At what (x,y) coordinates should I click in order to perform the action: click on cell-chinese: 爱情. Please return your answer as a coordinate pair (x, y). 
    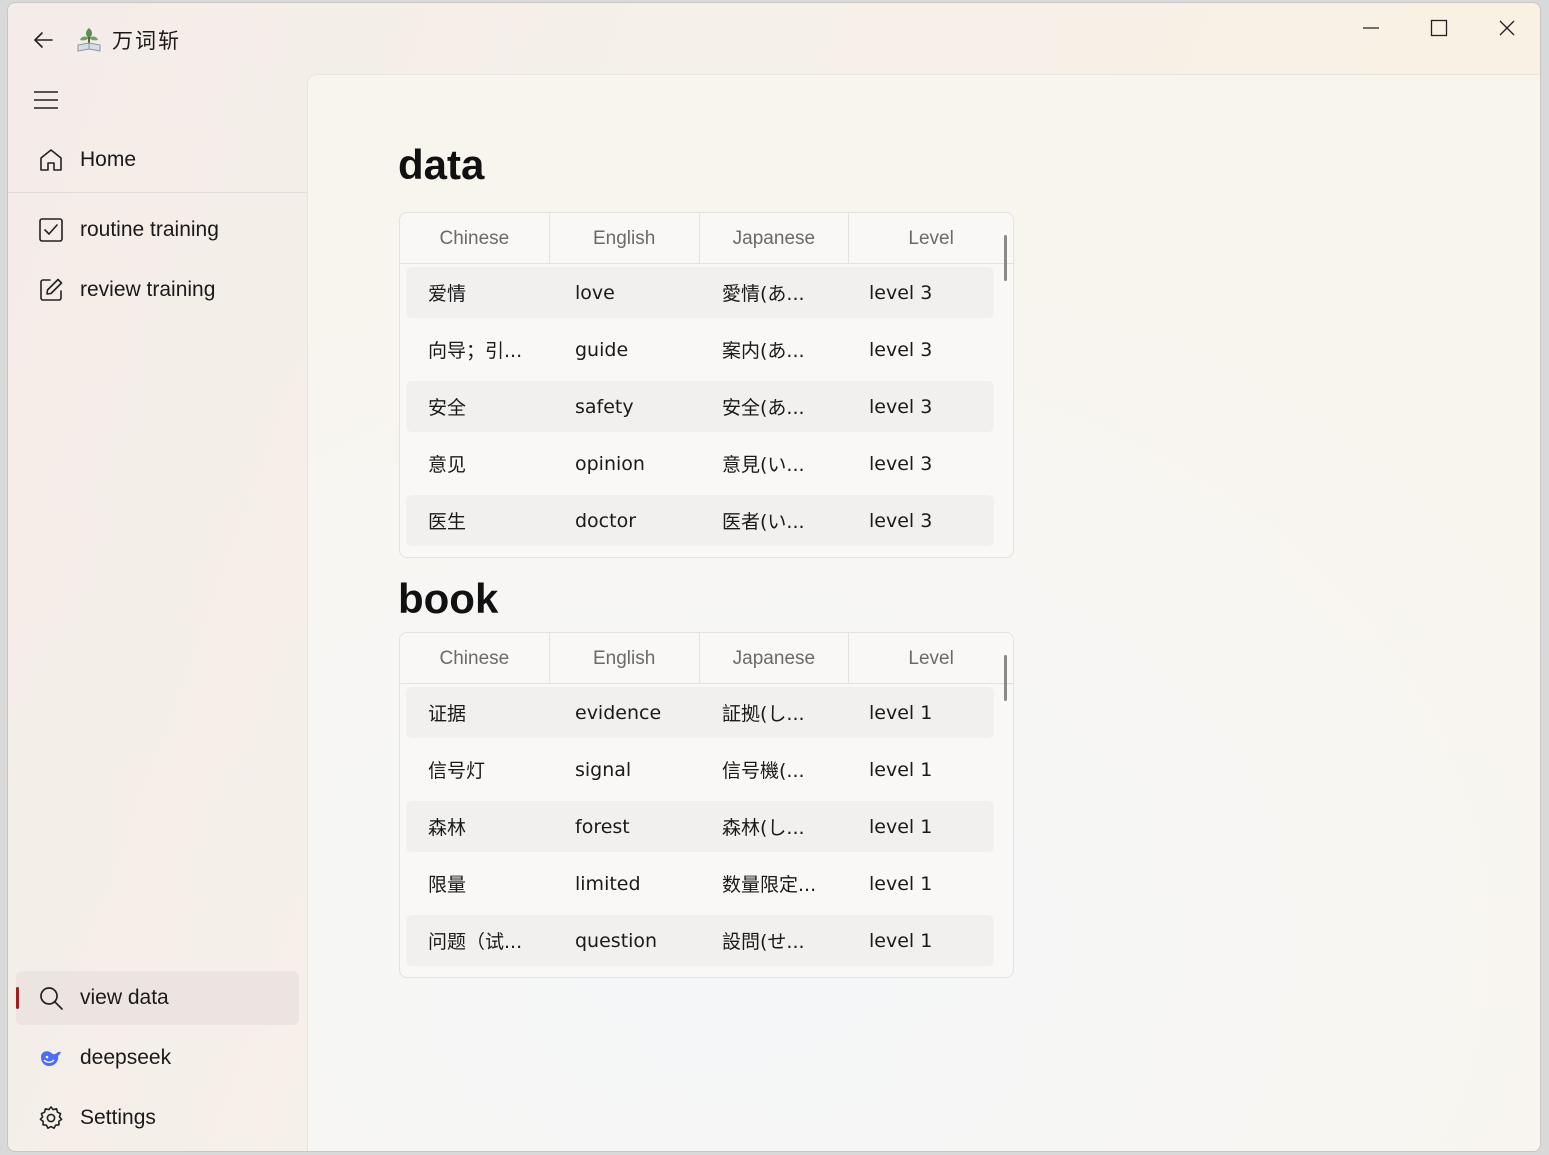
    Looking at the image, I should click on (447, 294).